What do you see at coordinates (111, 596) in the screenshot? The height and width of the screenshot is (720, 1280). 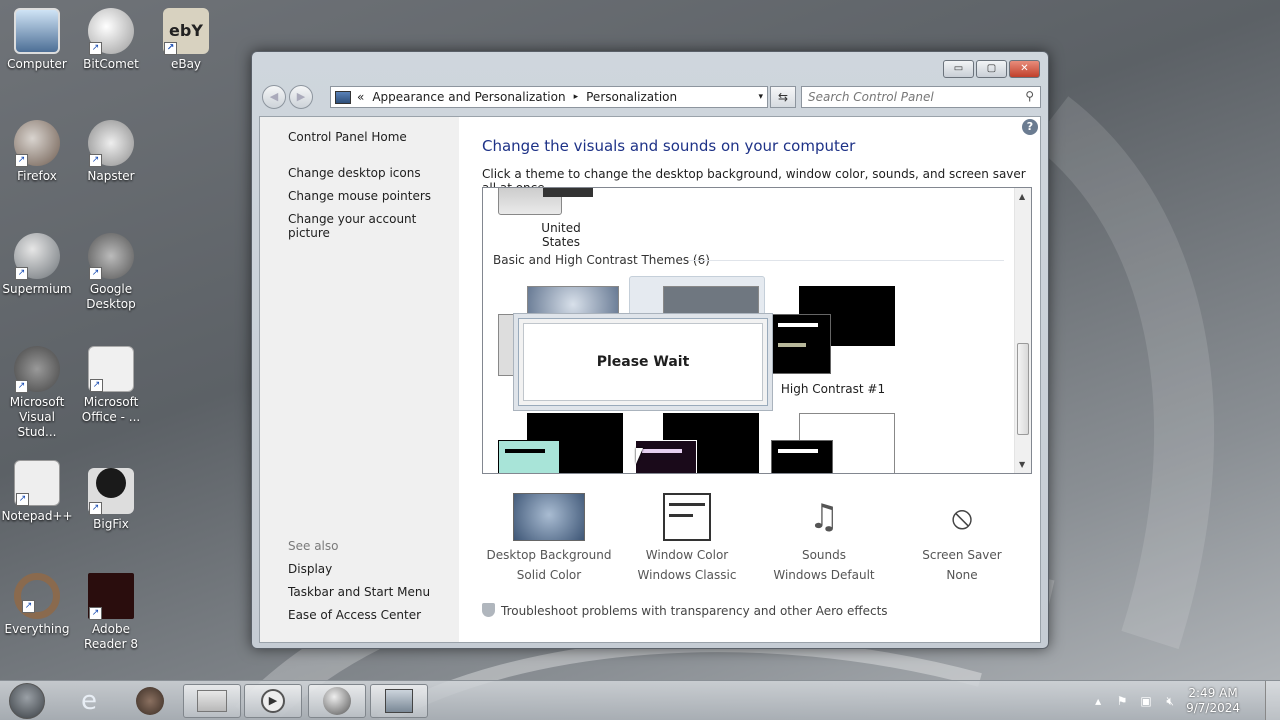 I see `adobe-reader-icon: ↗` at bounding box center [111, 596].